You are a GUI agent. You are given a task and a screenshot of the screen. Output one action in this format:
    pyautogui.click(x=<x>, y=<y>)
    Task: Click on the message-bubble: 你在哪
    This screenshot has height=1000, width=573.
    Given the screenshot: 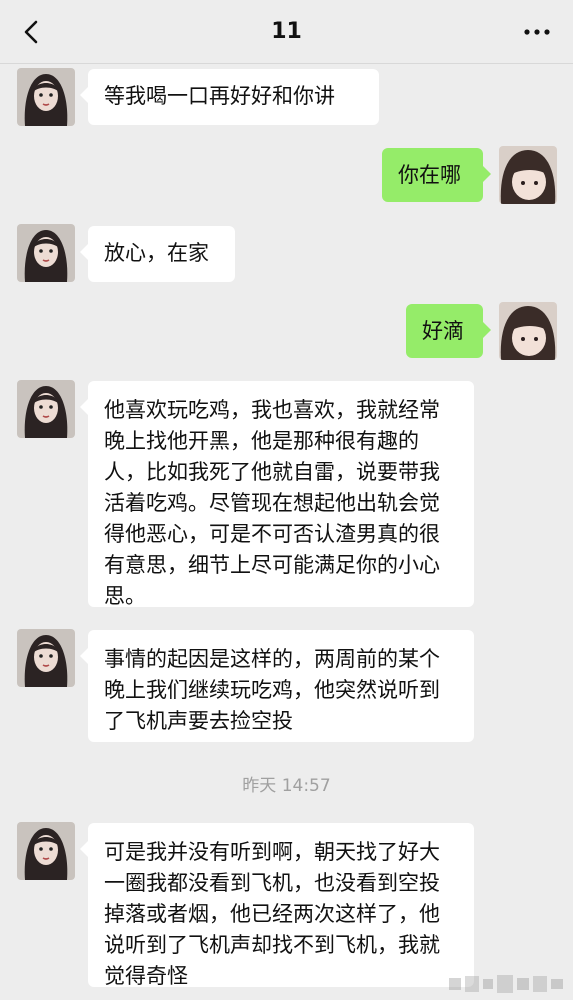 What is the action you would take?
    pyautogui.click(x=436, y=175)
    